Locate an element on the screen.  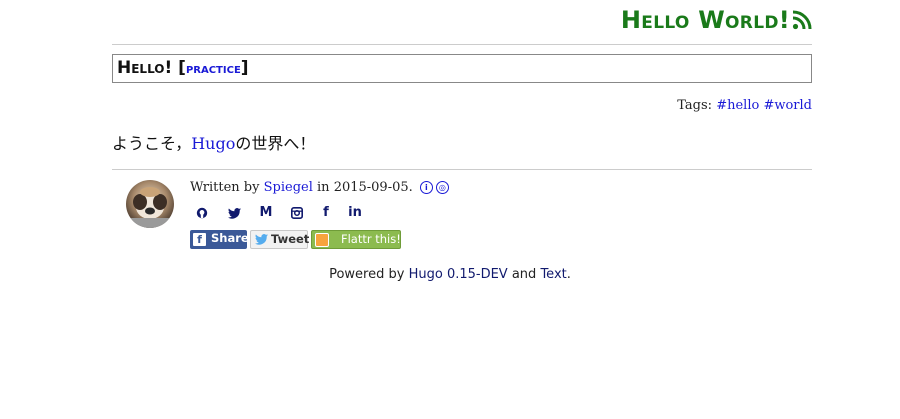
divider is located at coordinates (462, 169).